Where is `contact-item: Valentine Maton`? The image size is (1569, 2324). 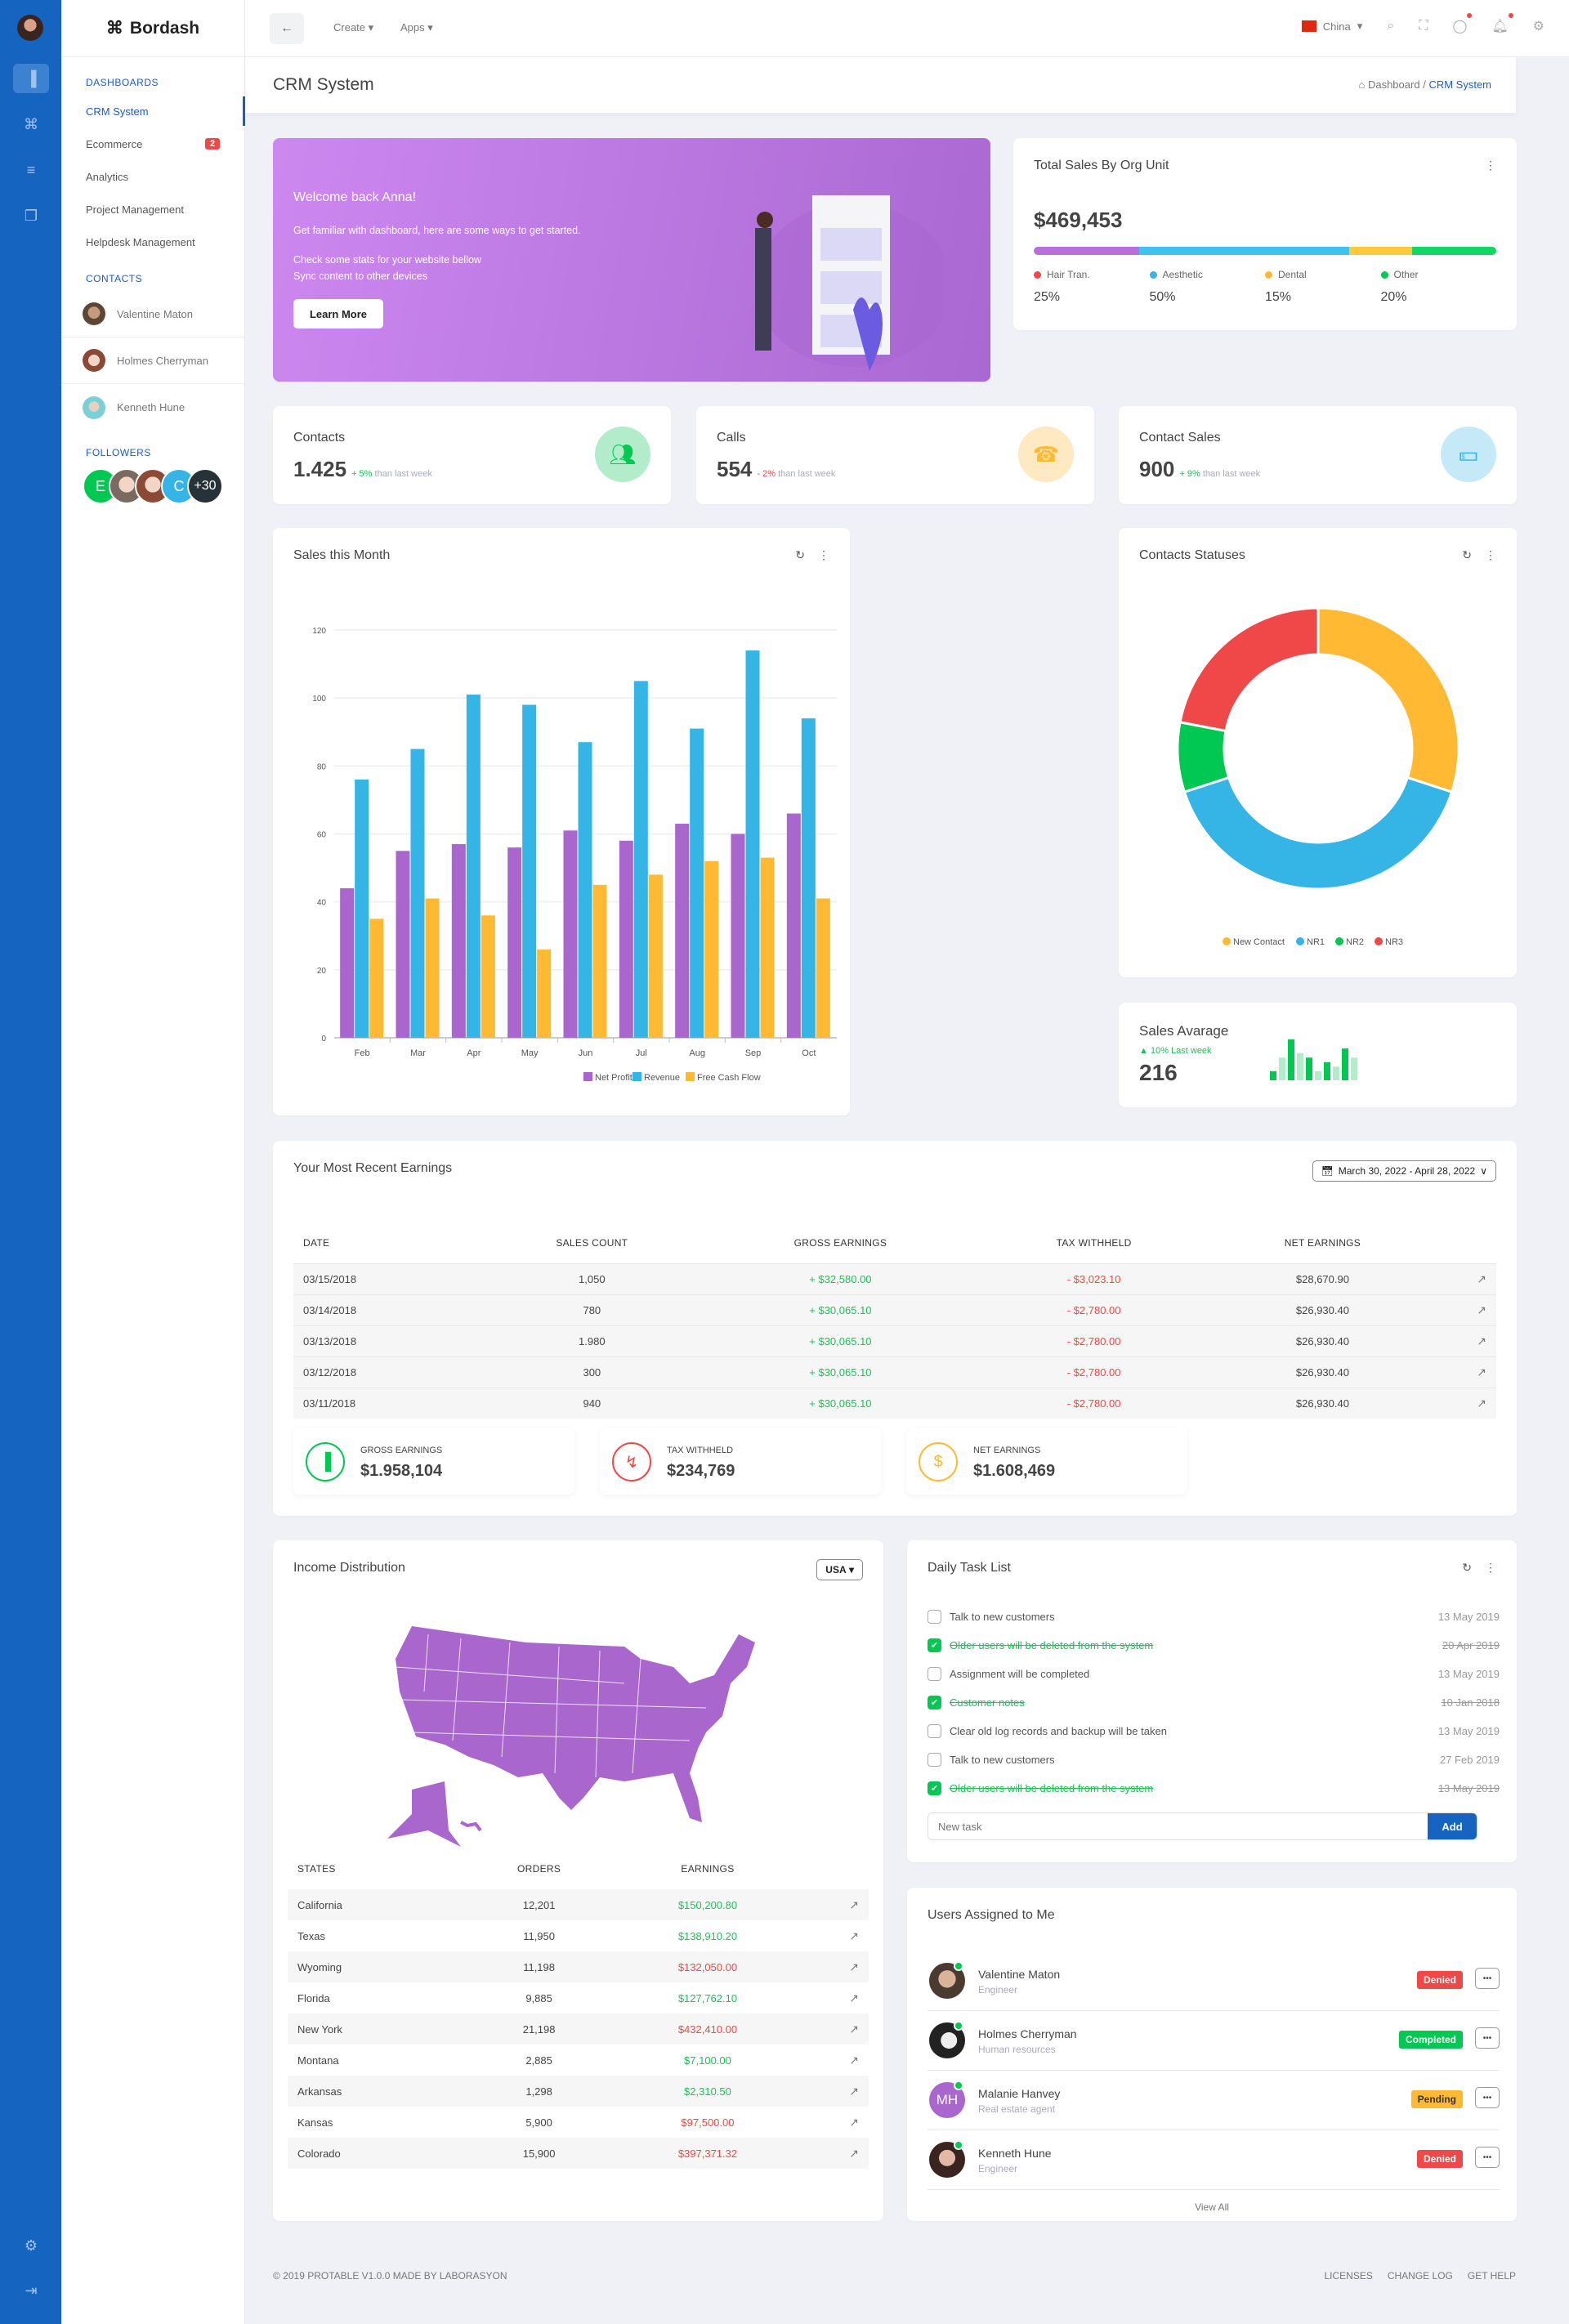 contact-item: Valentine Maton is located at coordinates (152, 314).